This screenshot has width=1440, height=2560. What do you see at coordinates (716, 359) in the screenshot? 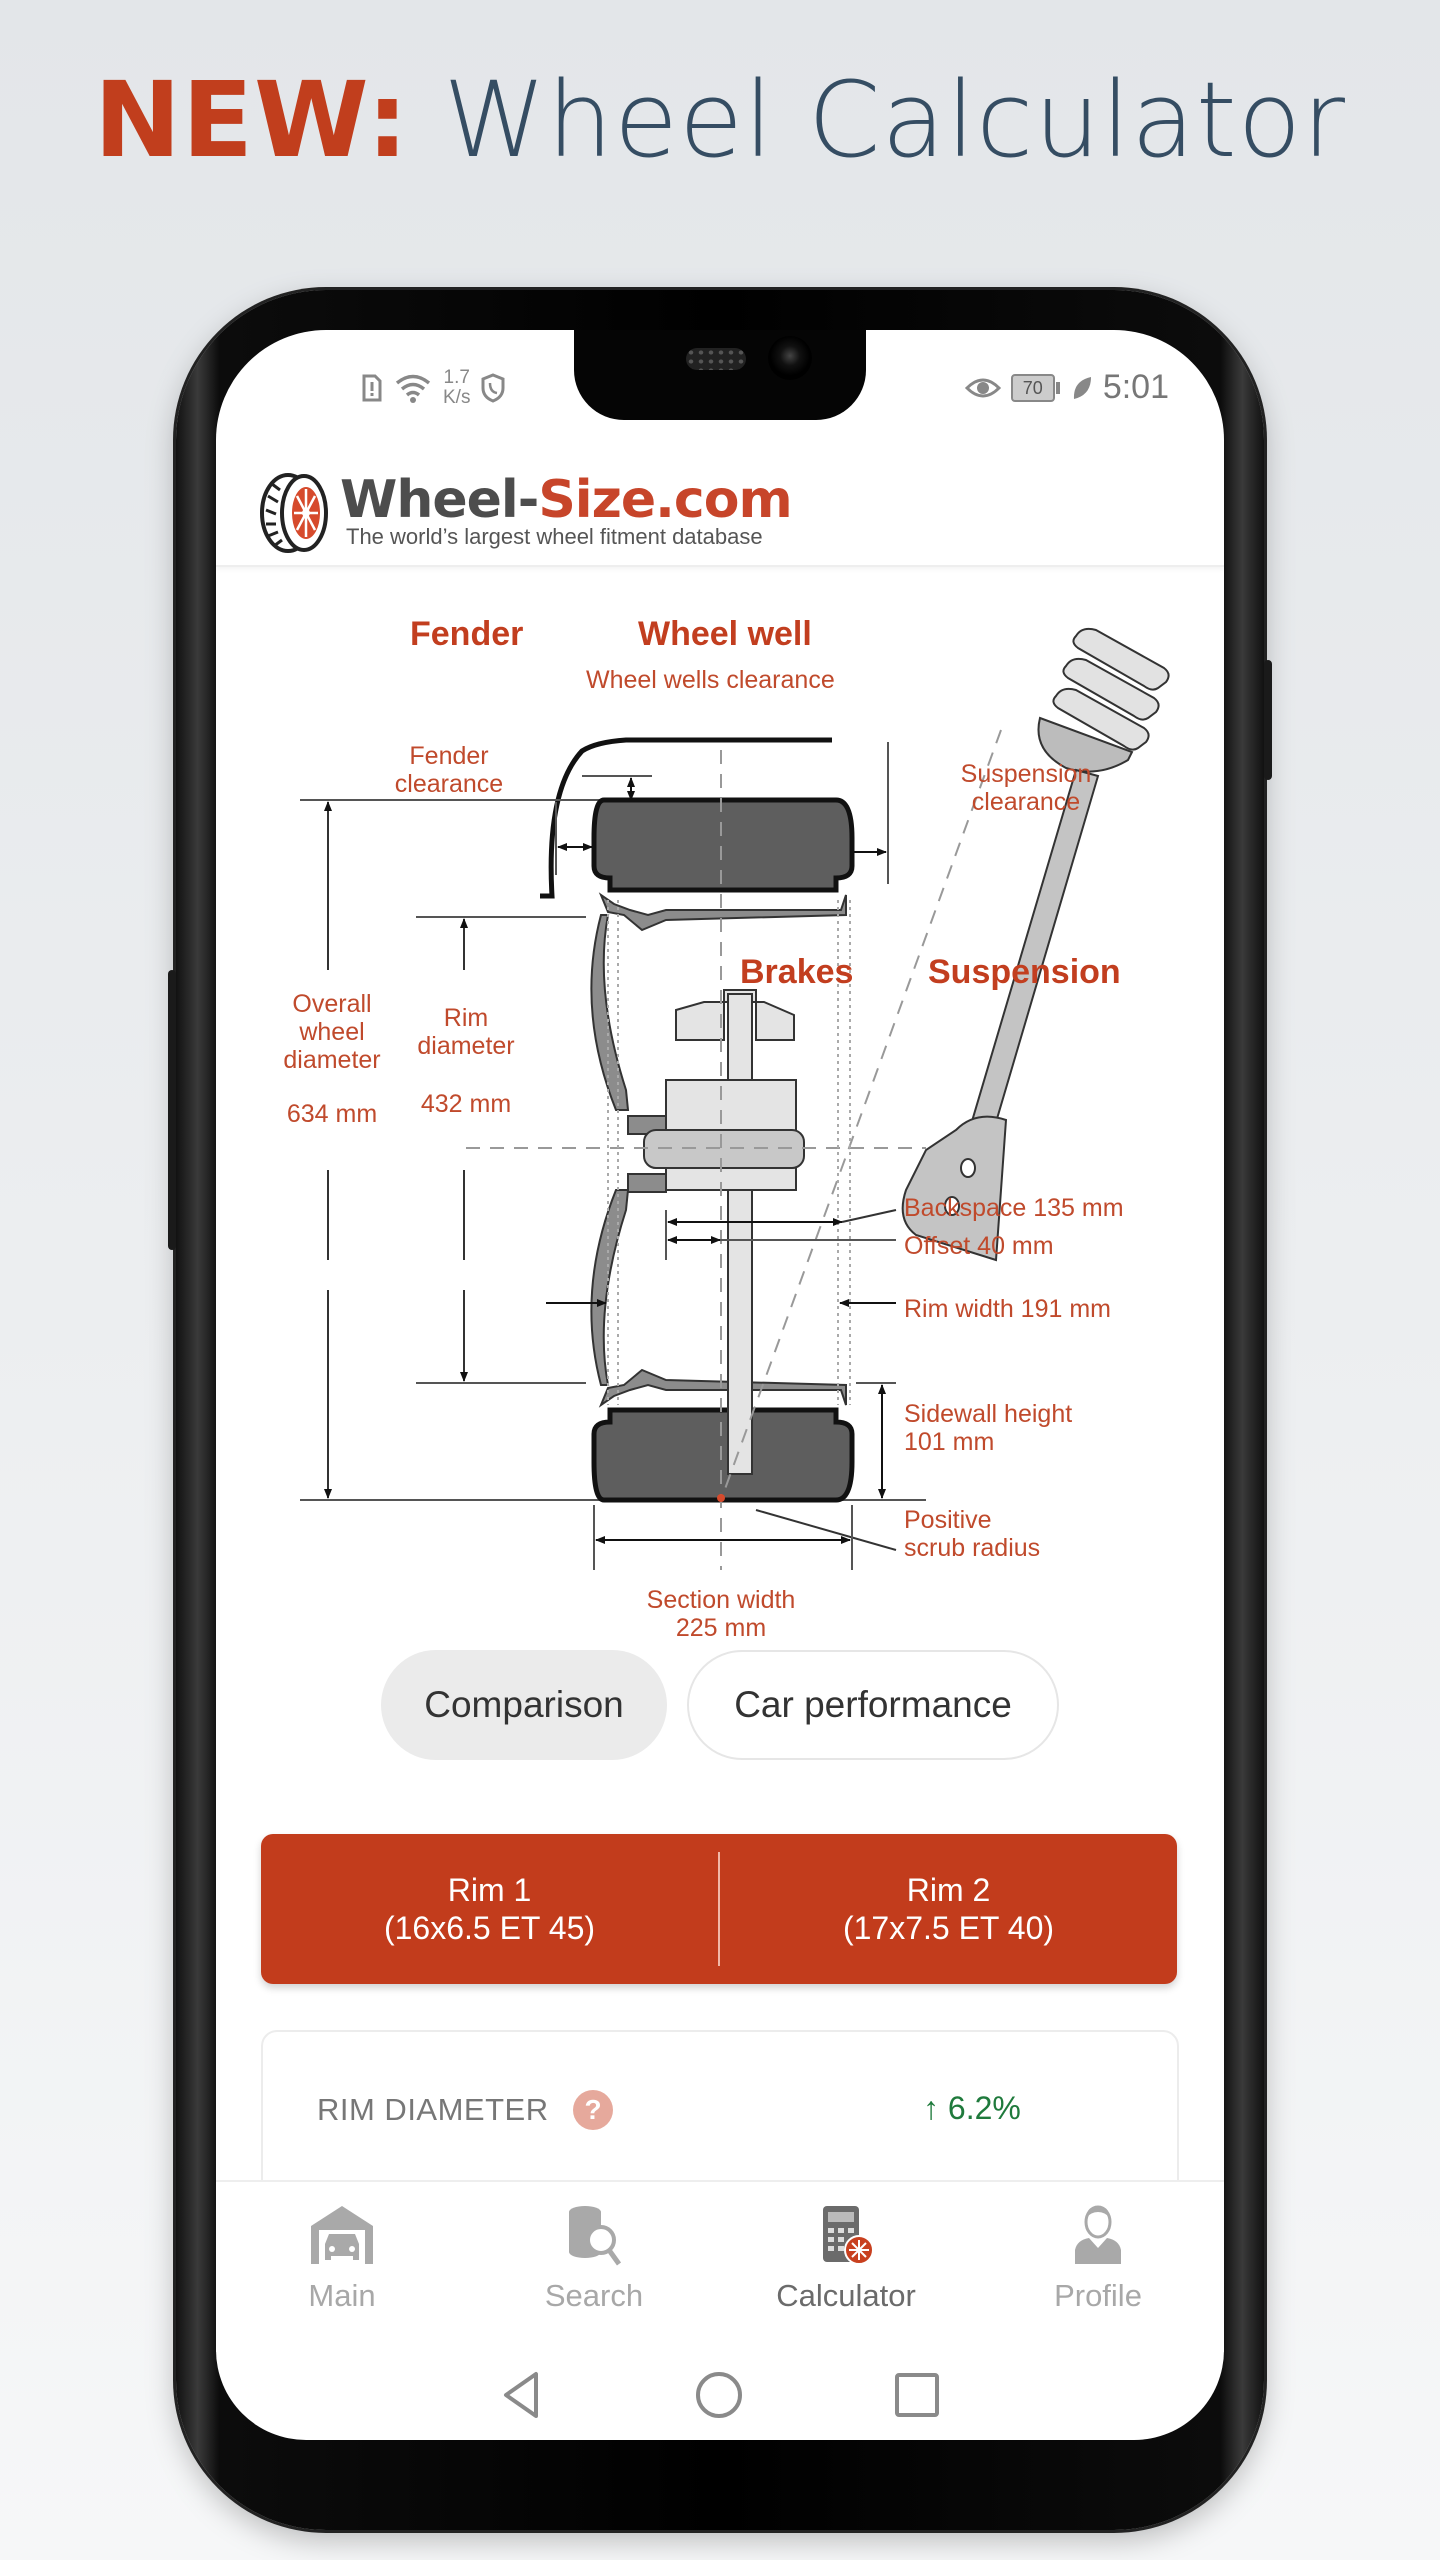
I see `earpiece` at bounding box center [716, 359].